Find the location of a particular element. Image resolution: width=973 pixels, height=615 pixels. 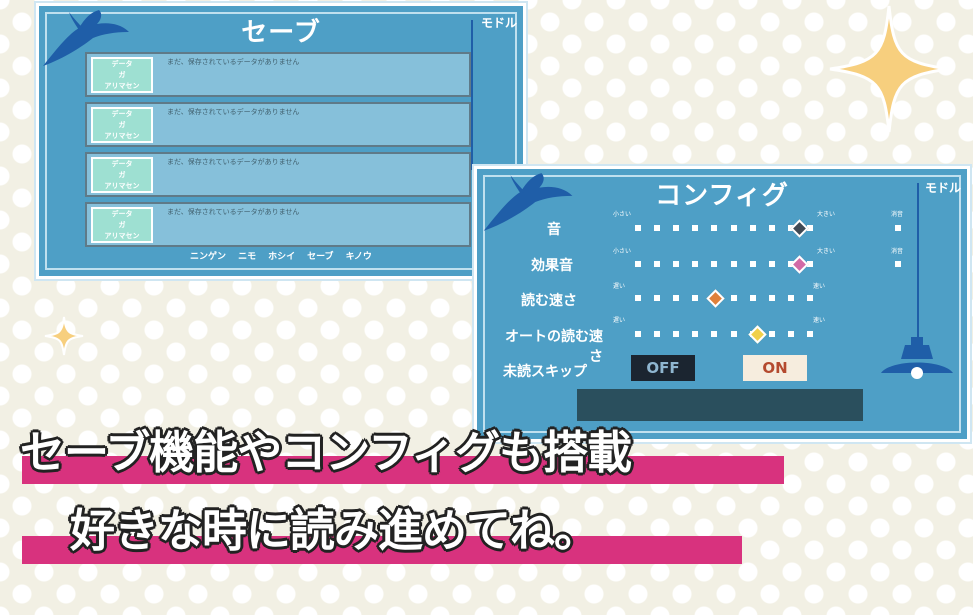

save-slot-3: データガアリマセン まだ、保存されているデータがありません is located at coordinates (278, 174).